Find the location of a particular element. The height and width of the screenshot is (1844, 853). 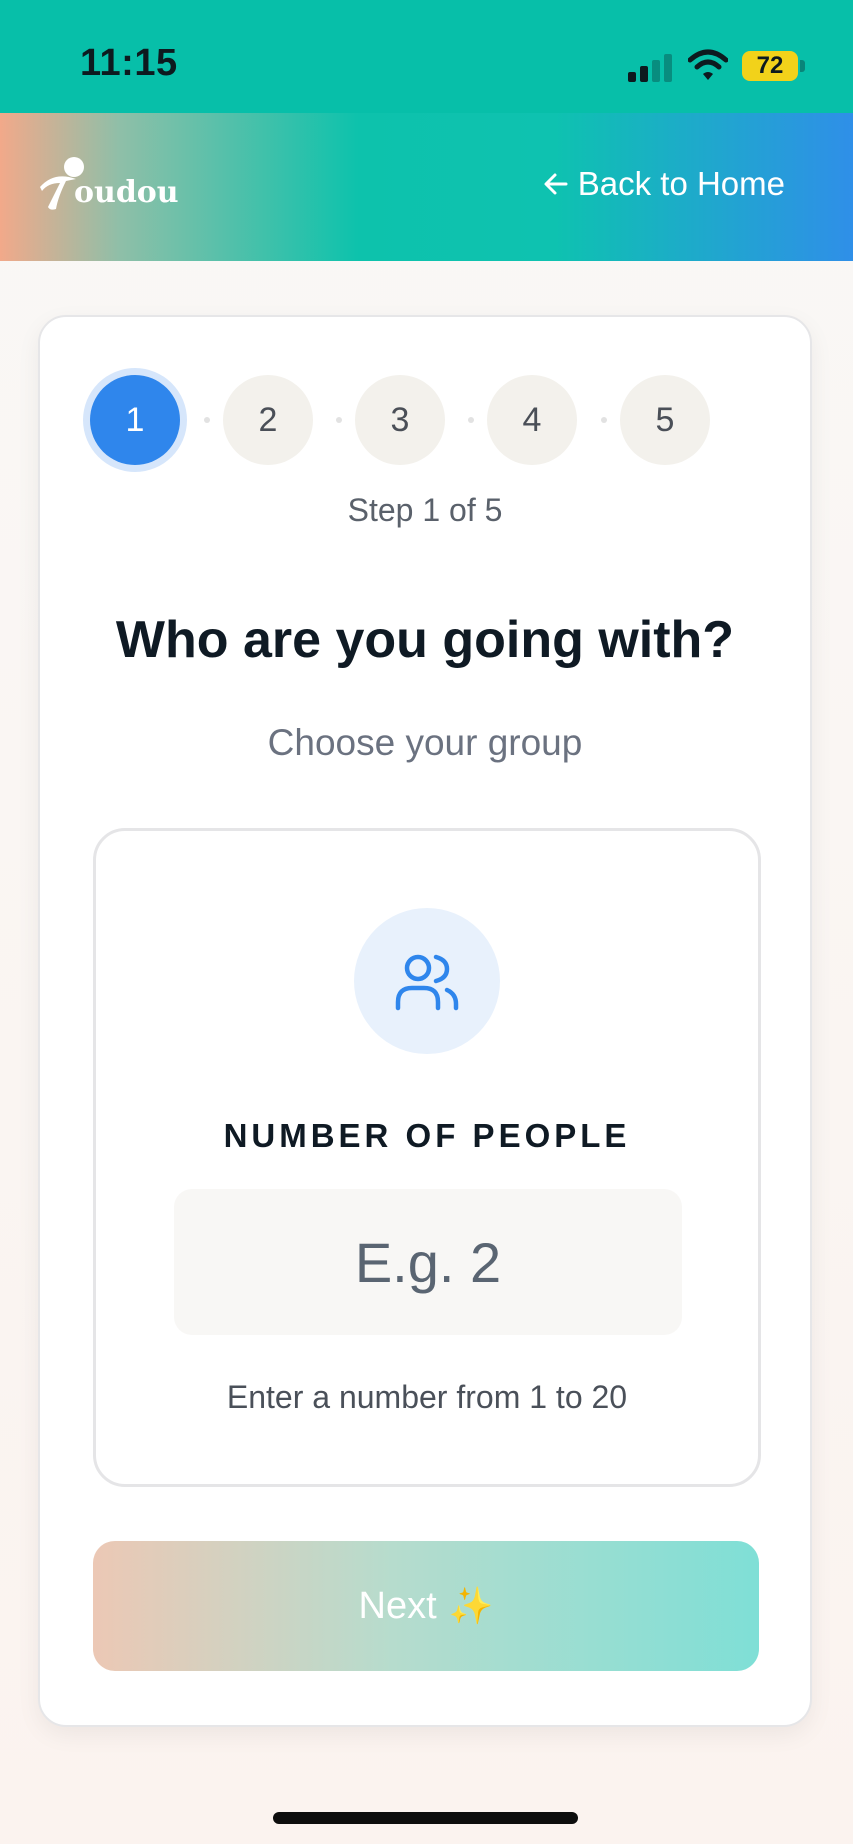

cellular-signal-icon is located at coordinates (651, 67).